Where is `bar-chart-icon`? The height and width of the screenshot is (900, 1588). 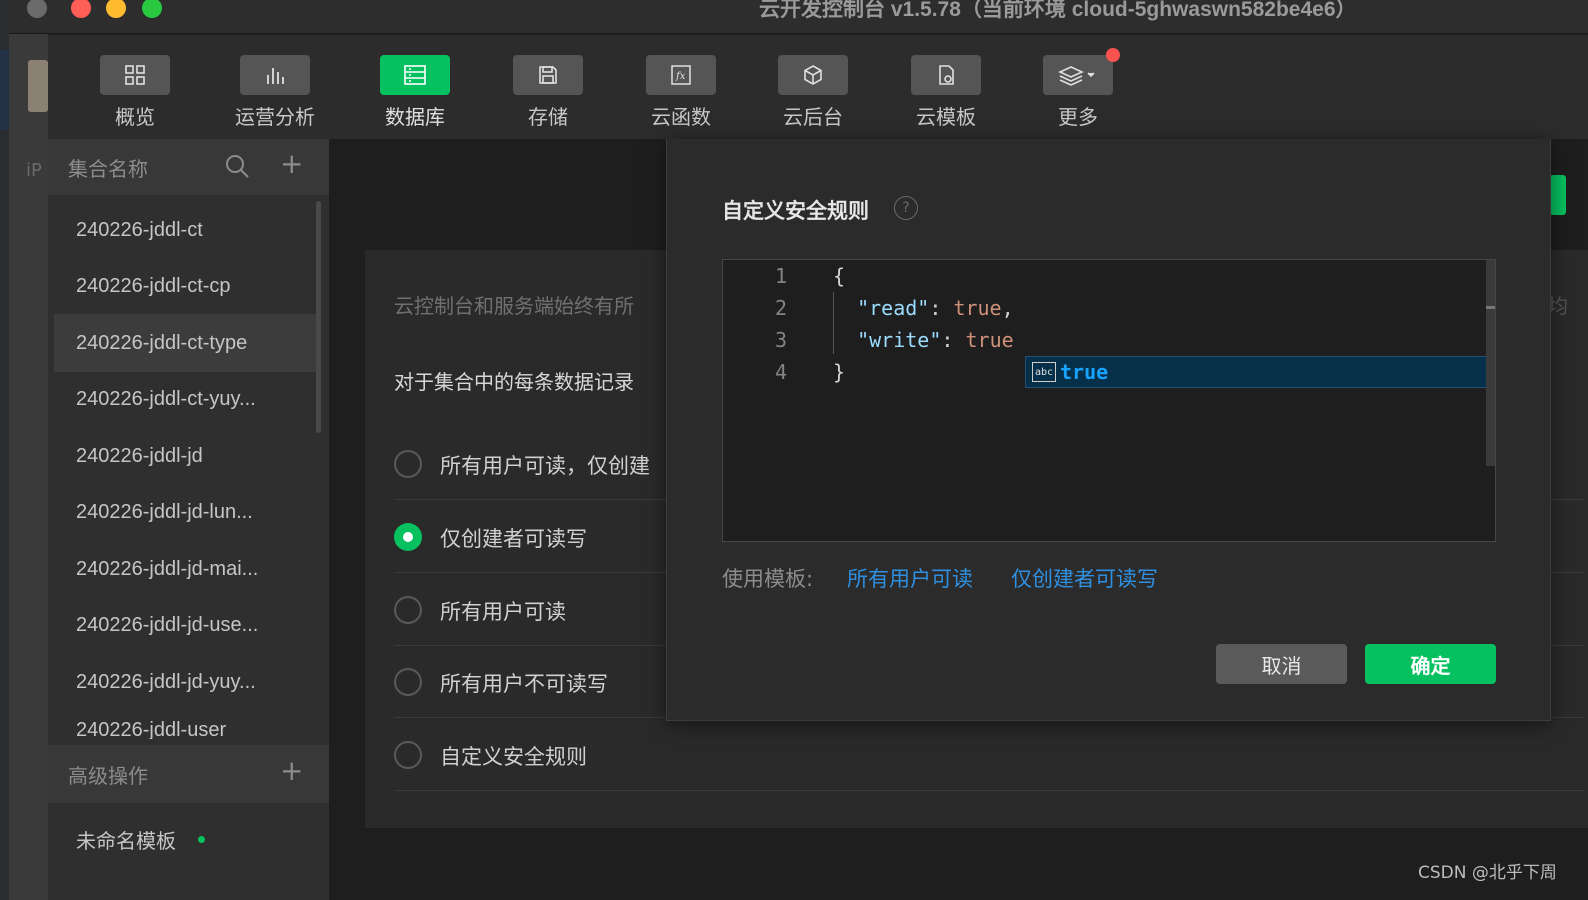 bar-chart-icon is located at coordinates (275, 75).